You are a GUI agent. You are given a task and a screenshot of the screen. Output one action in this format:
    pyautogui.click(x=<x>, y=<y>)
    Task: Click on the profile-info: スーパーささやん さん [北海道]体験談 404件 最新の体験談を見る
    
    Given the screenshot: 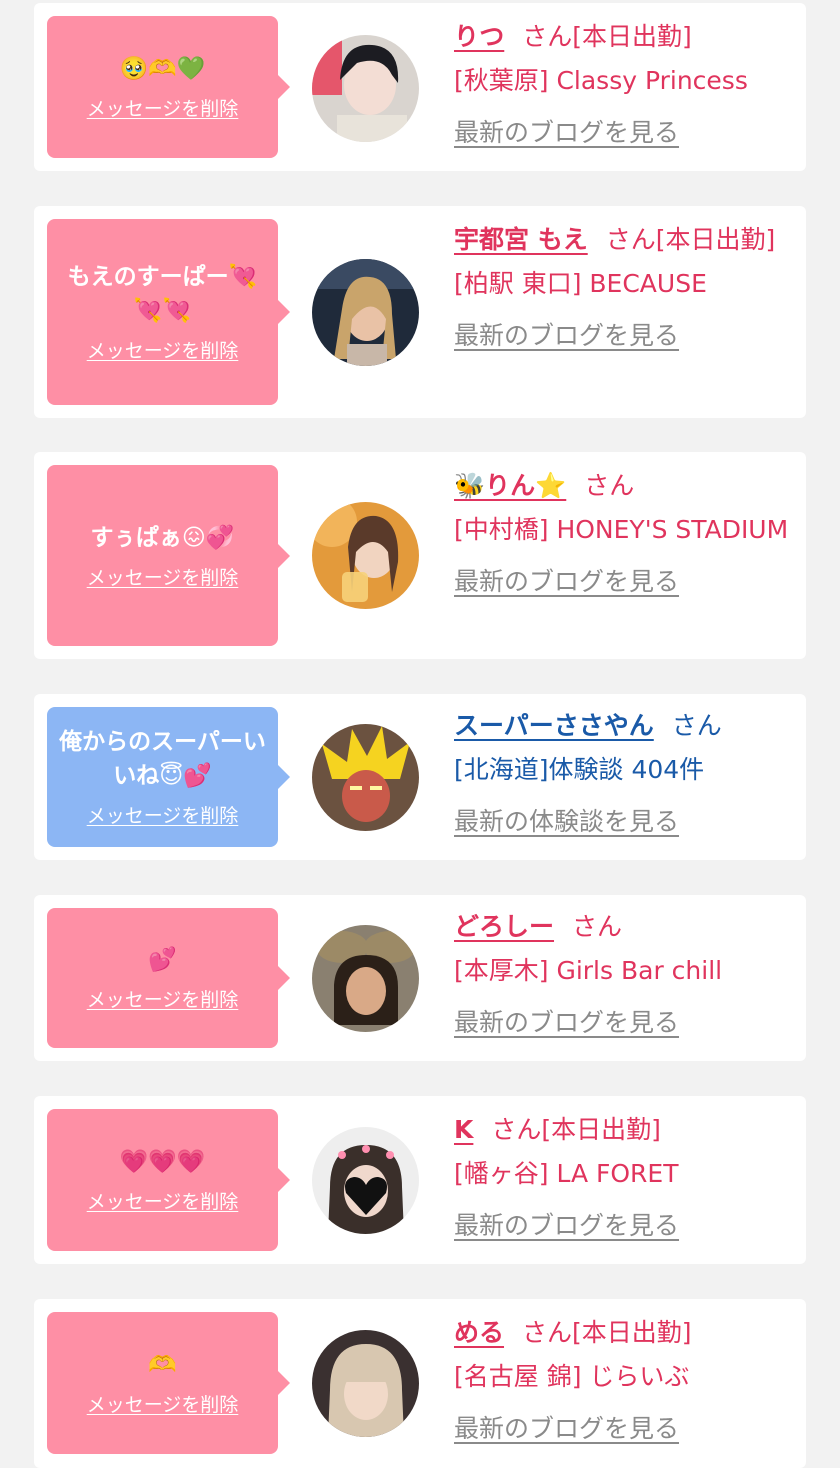 What is the action you would take?
    pyautogui.click(x=624, y=774)
    